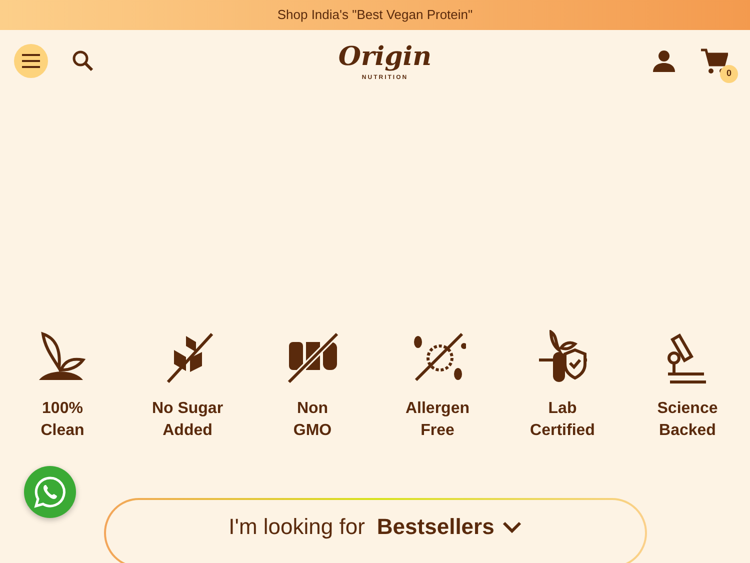  I want to click on feature-label: 100% Clean, so click(62, 420).